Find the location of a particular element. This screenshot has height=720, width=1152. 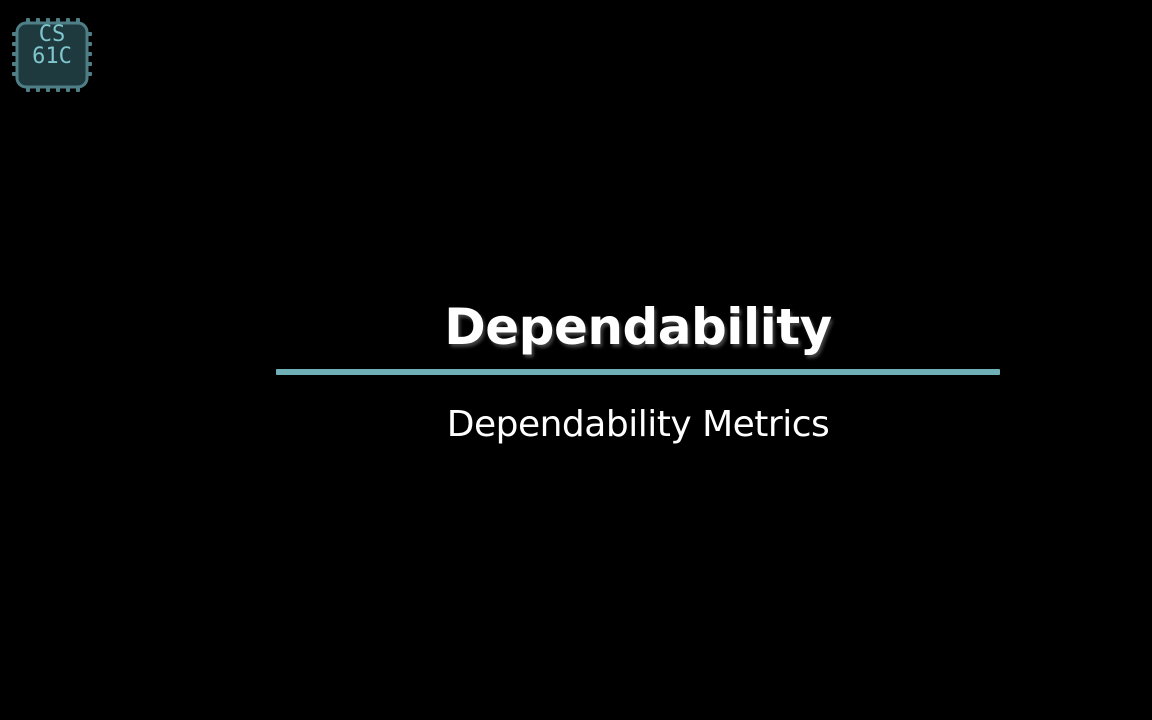

cs61c-chip-logo: CS 61C is located at coordinates (52, 55).